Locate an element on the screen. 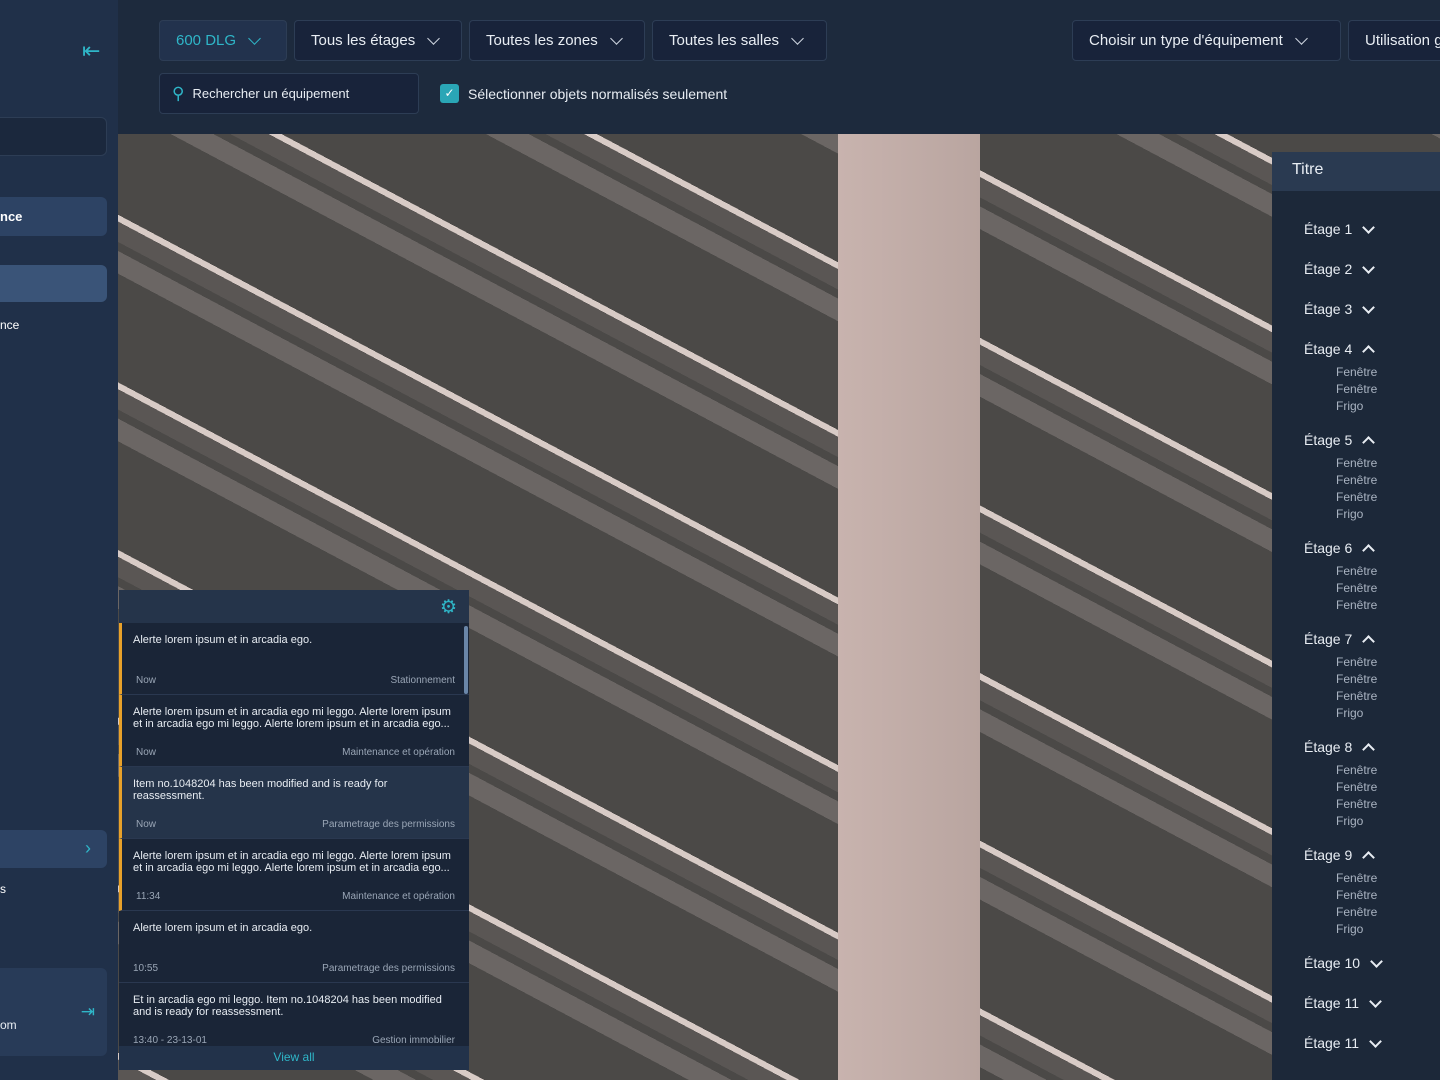 The height and width of the screenshot is (1080, 1440). floor-toggle: Étage 10 is located at coordinates (1343, 963).